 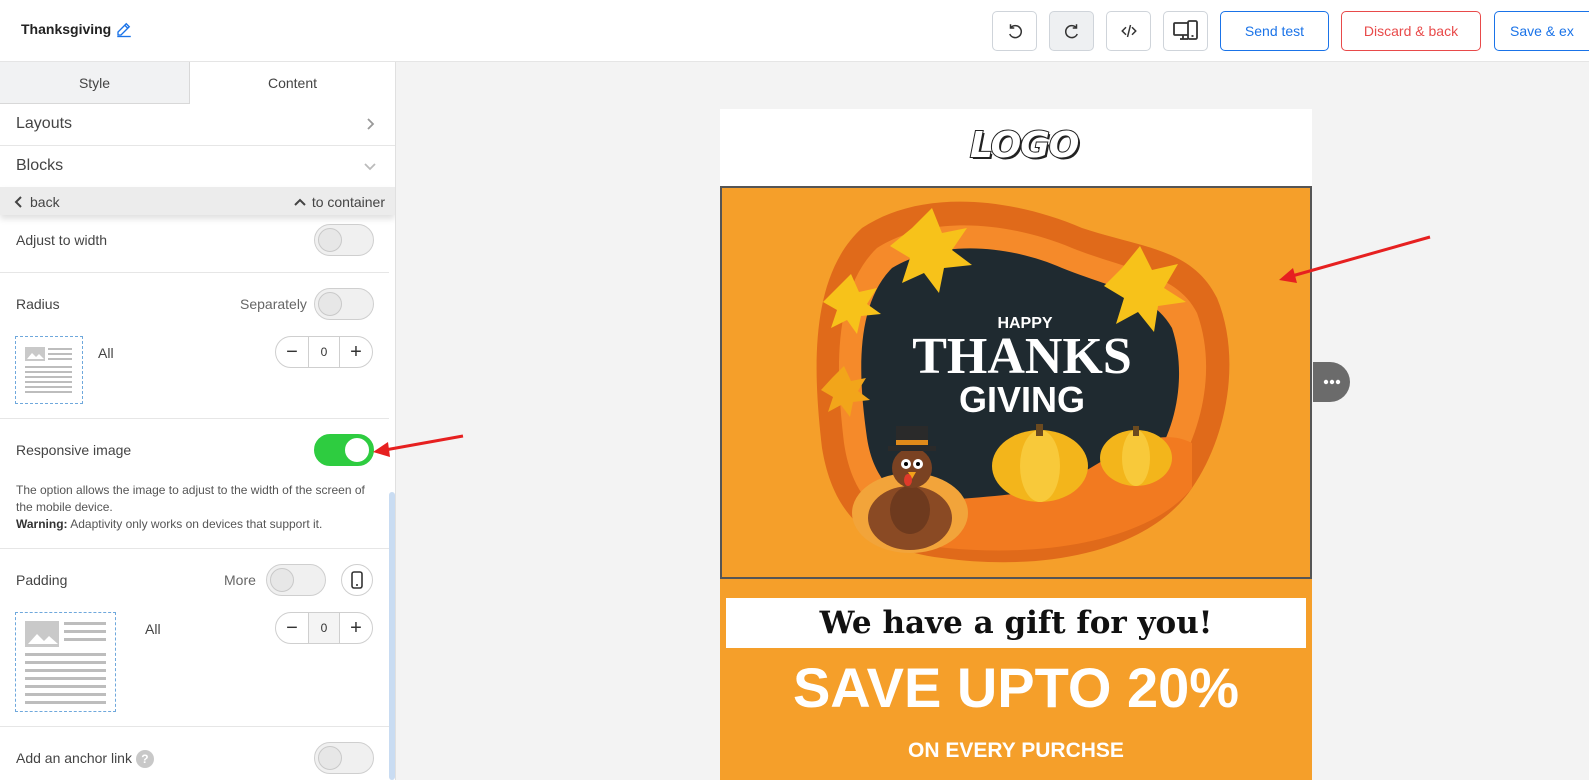 I want to click on pencil-edit-icon, so click(x=124, y=29).